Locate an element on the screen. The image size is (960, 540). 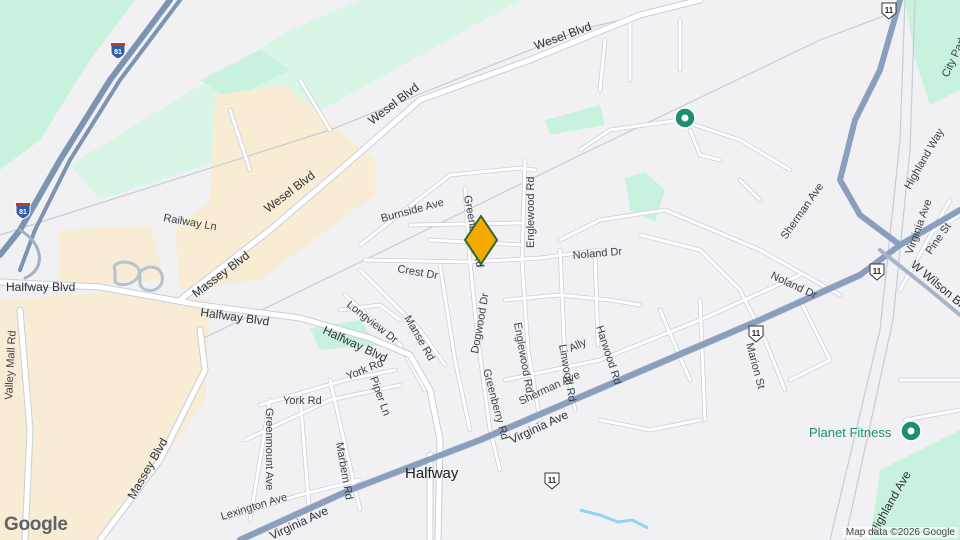
commercial-area-west is located at coordinates (112, 255).